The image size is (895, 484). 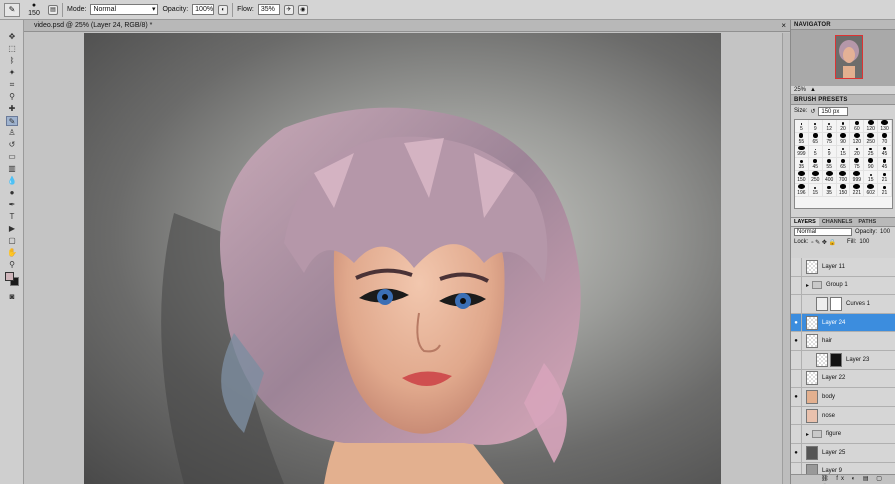 I want to click on brush-preset: 700, so click(x=843, y=177).